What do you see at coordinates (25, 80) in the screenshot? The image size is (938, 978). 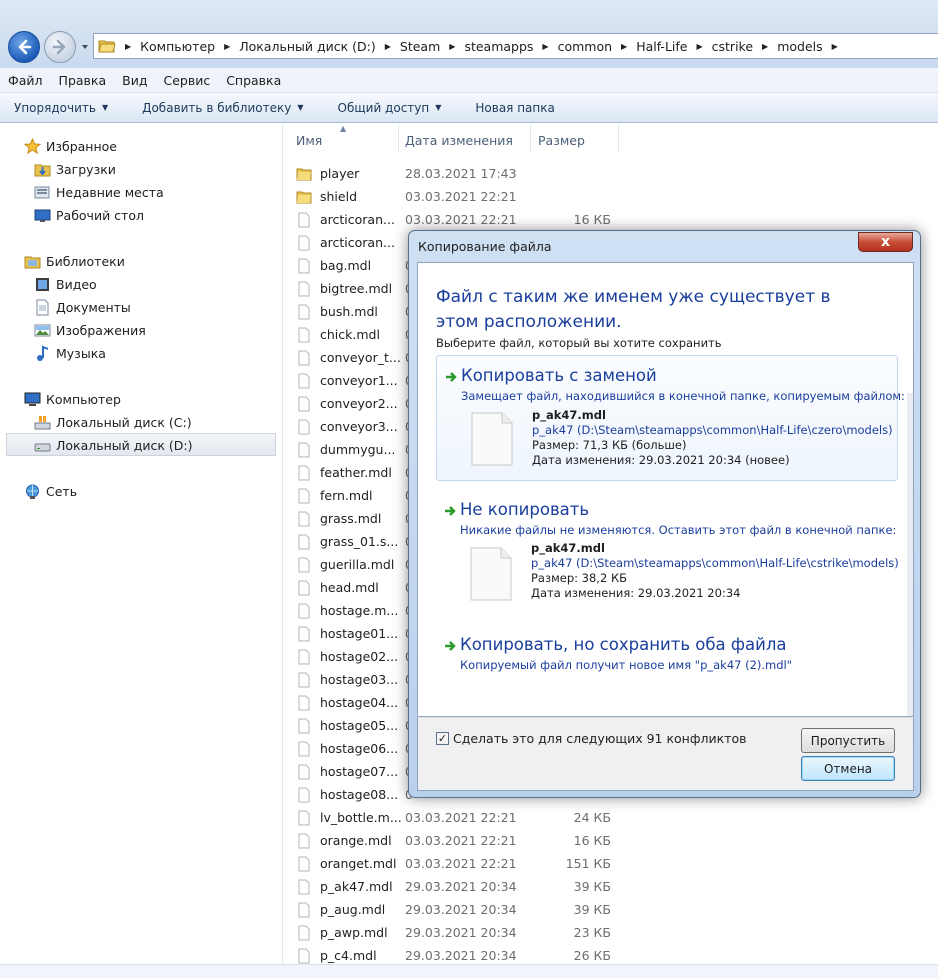 I see `menu-item: Файл` at bounding box center [25, 80].